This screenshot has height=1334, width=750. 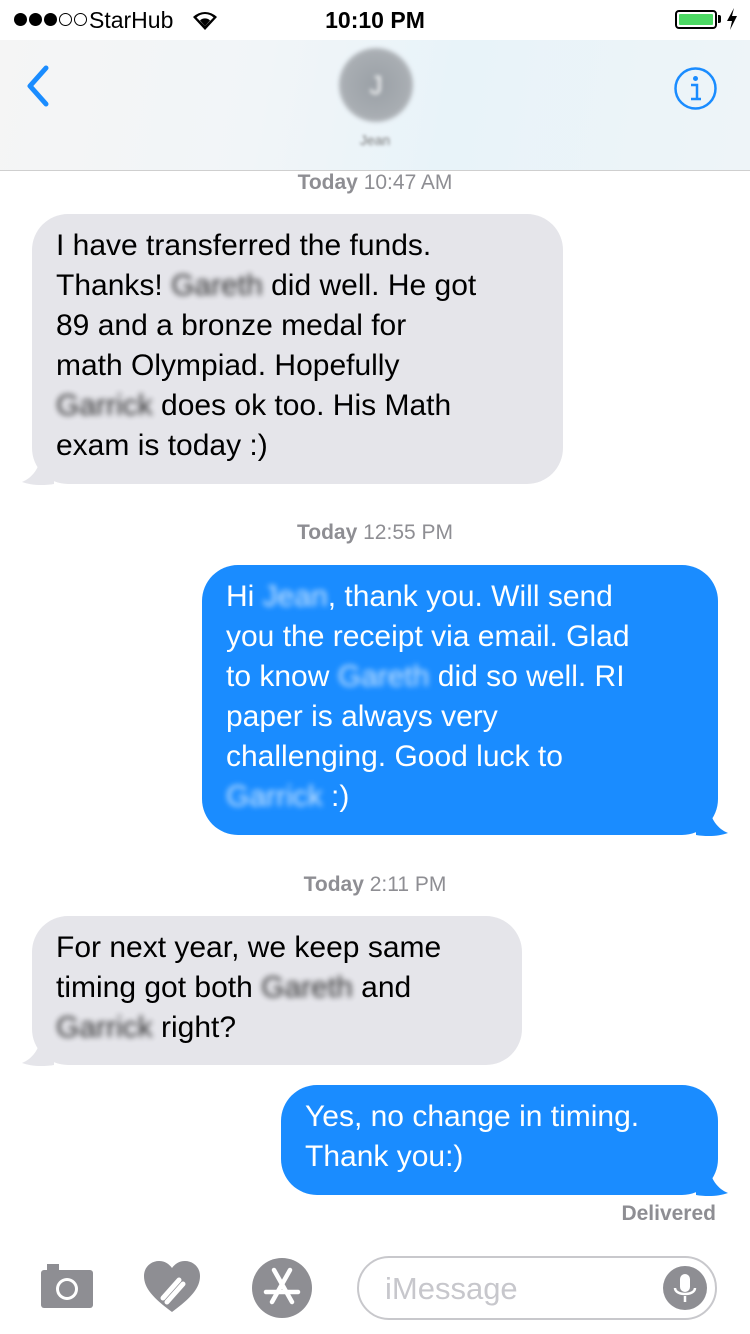 I want to click on digital-touch-button, so click(x=172, y=1289).